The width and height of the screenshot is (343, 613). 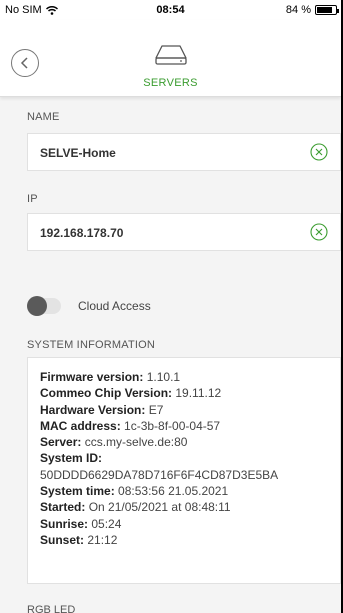 I want to click on battery-level-fill, so click(x=325, y=10).